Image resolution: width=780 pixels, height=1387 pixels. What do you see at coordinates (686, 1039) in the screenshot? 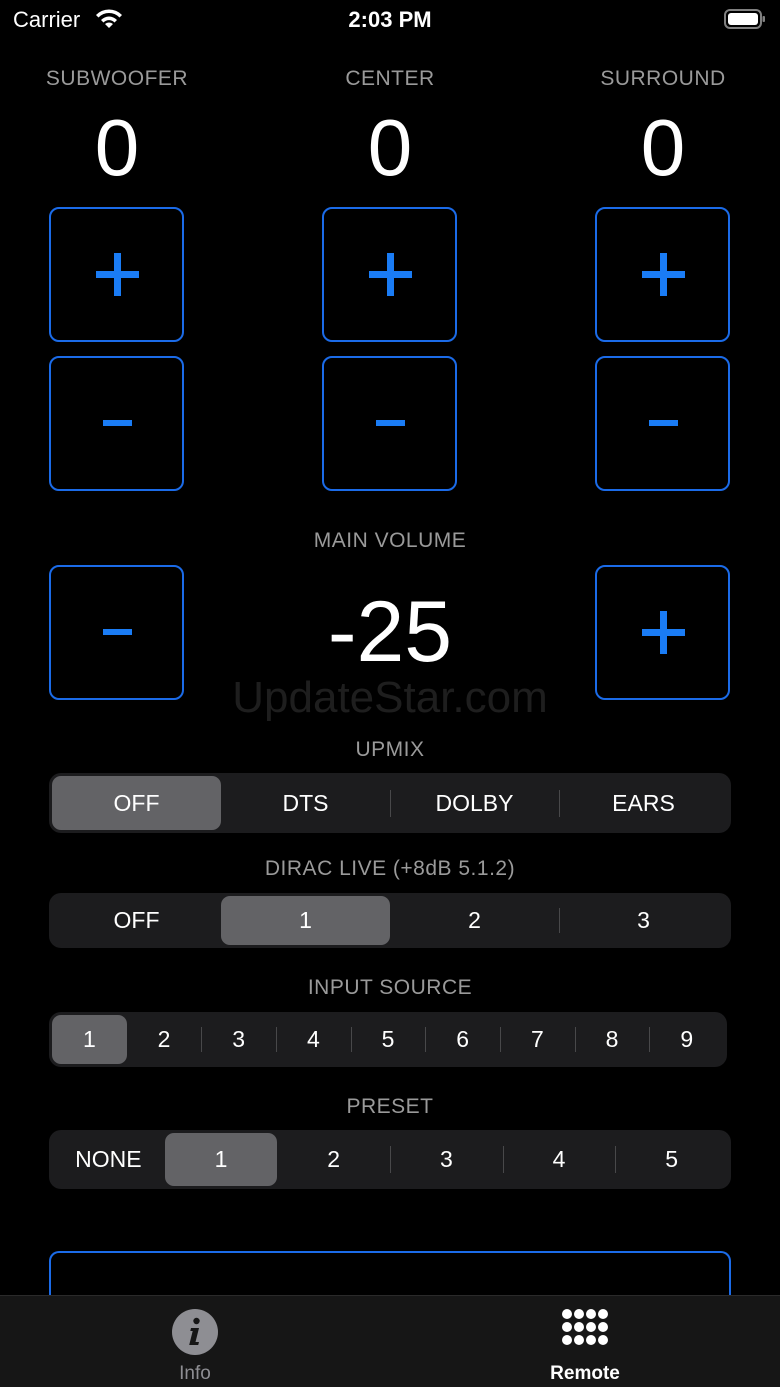
I see `input-source-option-9: 9` at bounding box center [686, 1039].